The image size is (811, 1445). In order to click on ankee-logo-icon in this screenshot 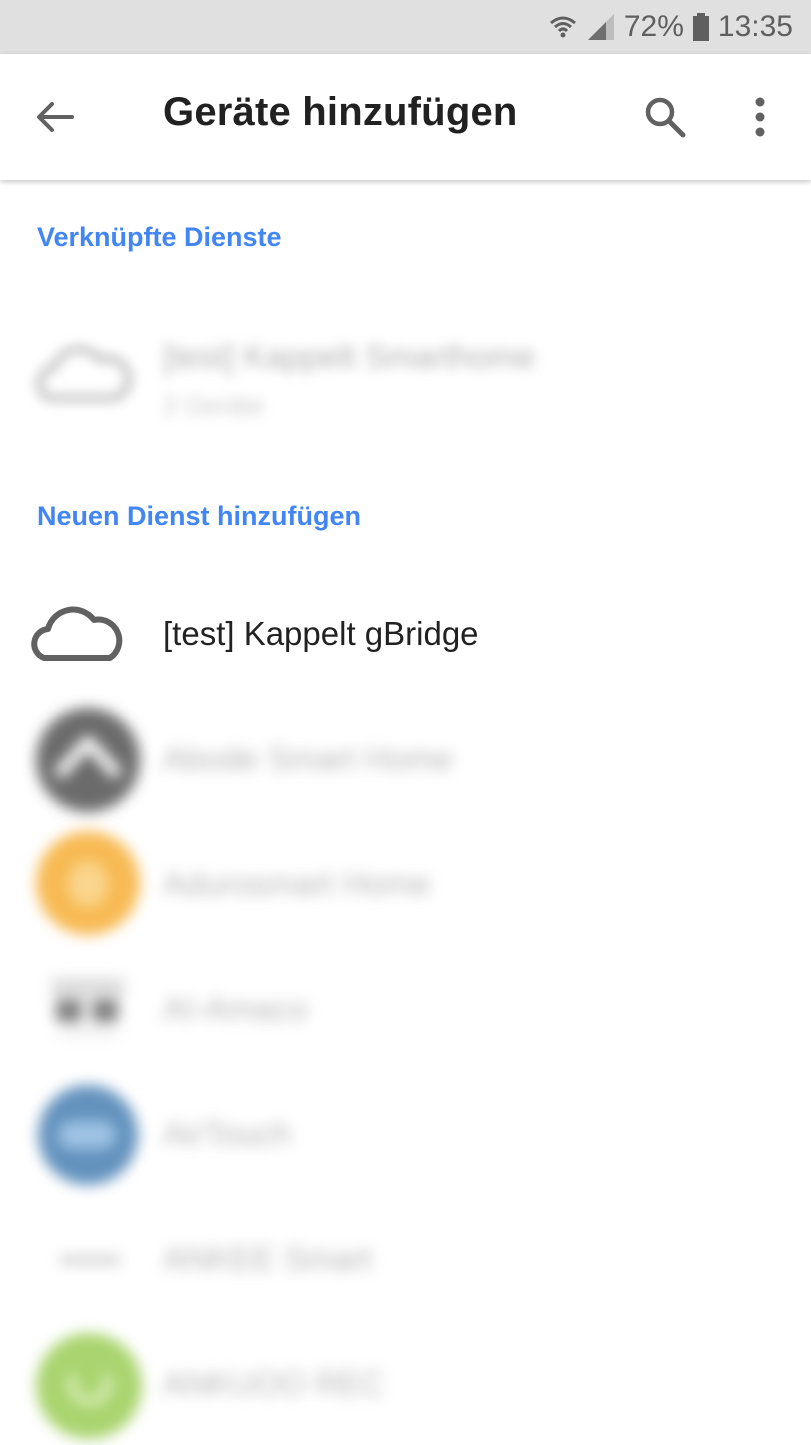, I will do `click(90, 1260)`.